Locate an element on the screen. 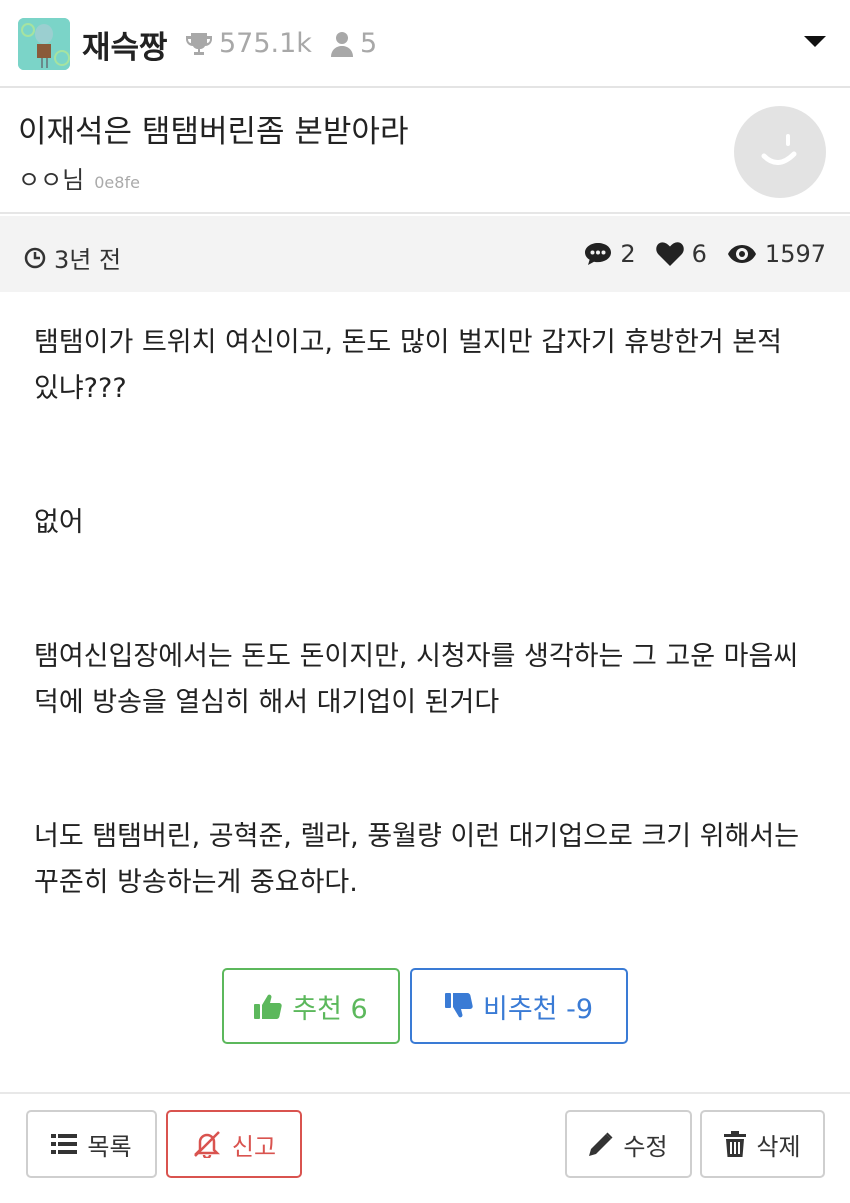 The image size is (850, 1203). subscriber-count: 575.1k is located at coordinates (248, 43).